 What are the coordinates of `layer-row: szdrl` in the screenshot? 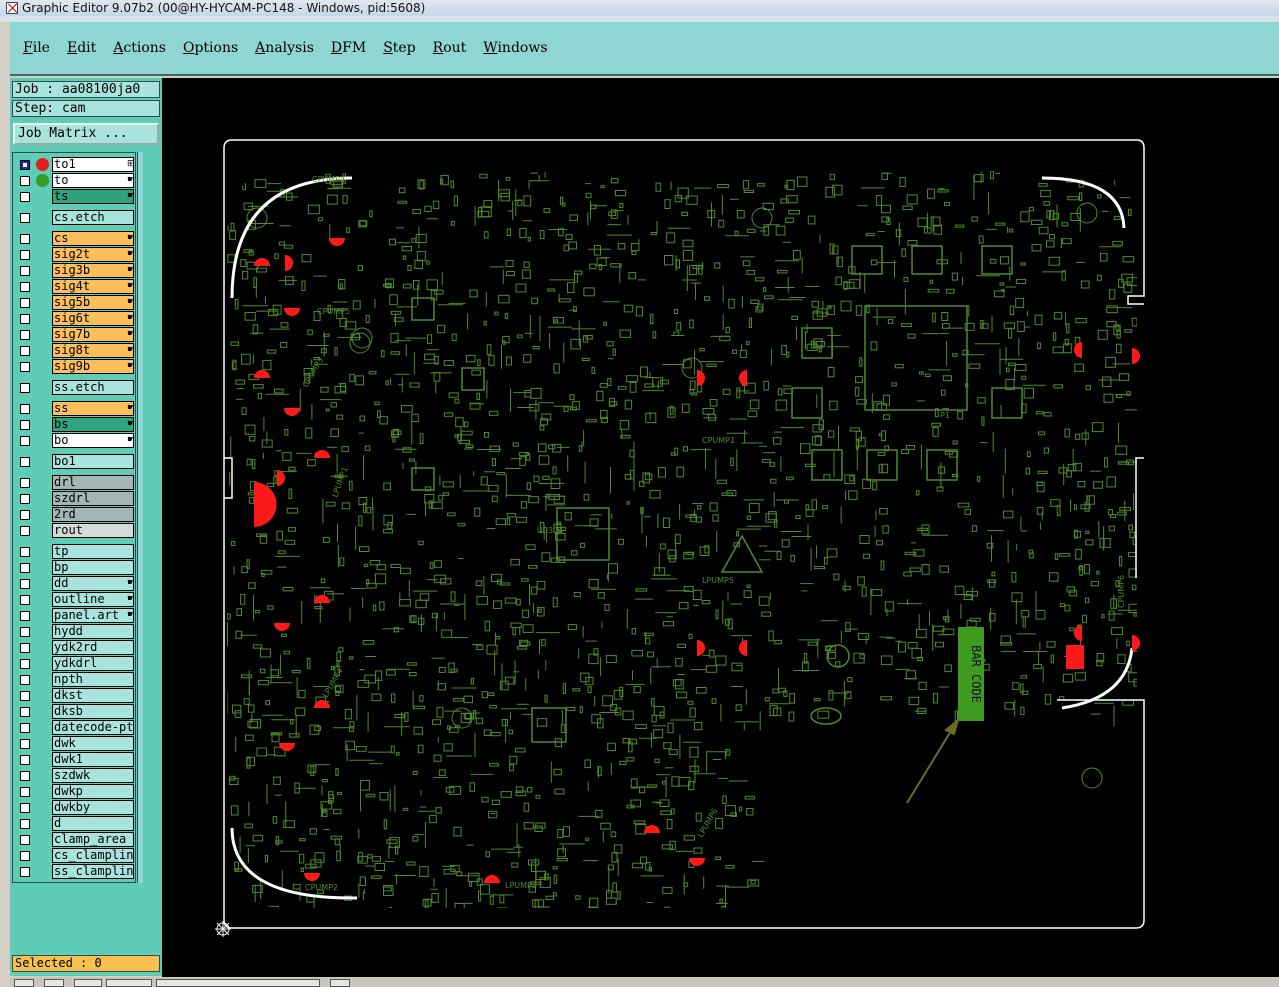 It's located at (74, 498).